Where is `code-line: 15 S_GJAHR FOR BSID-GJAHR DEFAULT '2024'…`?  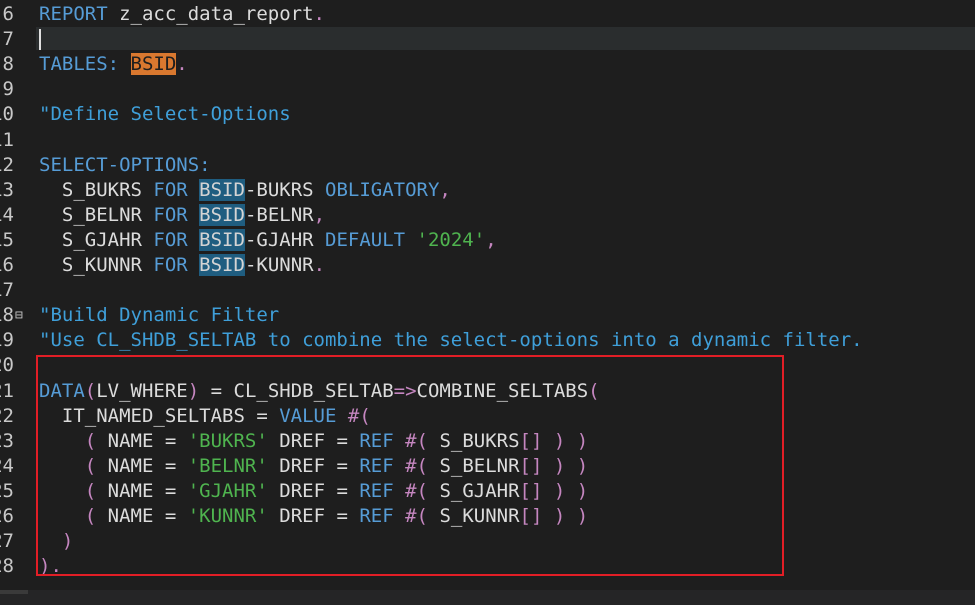
code-line: 15 S_GJAHR FOR BSID-GJAHR DEFAULT '2024'… is located at coordinates (487, 240).